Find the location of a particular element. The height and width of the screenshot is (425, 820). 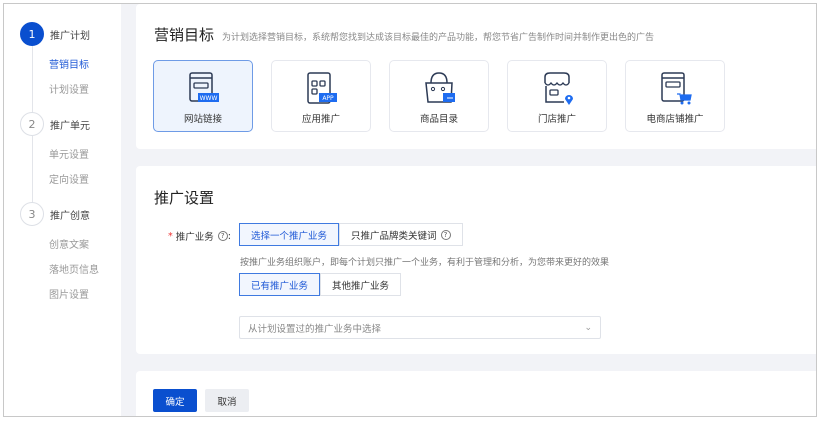

goal-card-store: 门店推广 is located at coordinates (557, 96).